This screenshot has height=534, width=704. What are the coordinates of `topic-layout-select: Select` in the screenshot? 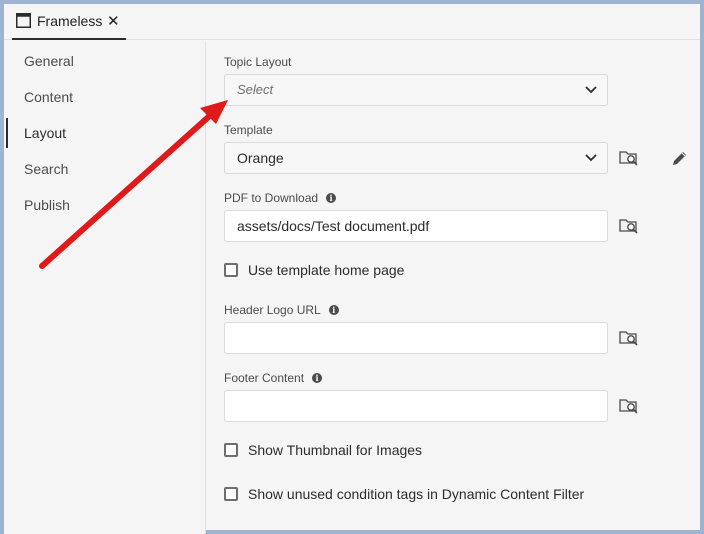 It's located at (416, 90).